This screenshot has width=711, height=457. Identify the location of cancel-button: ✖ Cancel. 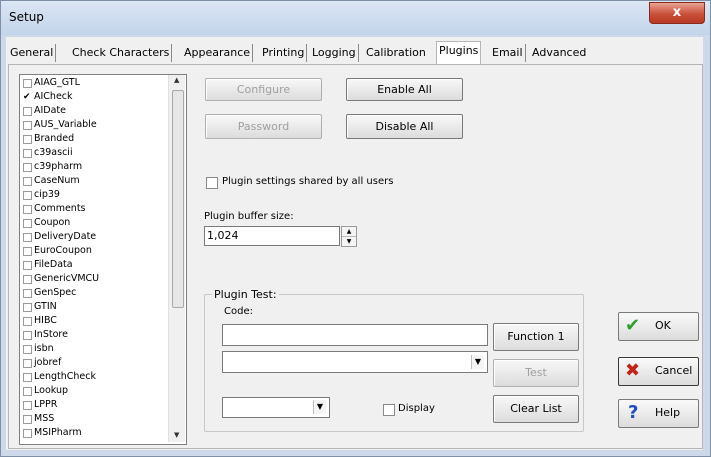
(658, 371).